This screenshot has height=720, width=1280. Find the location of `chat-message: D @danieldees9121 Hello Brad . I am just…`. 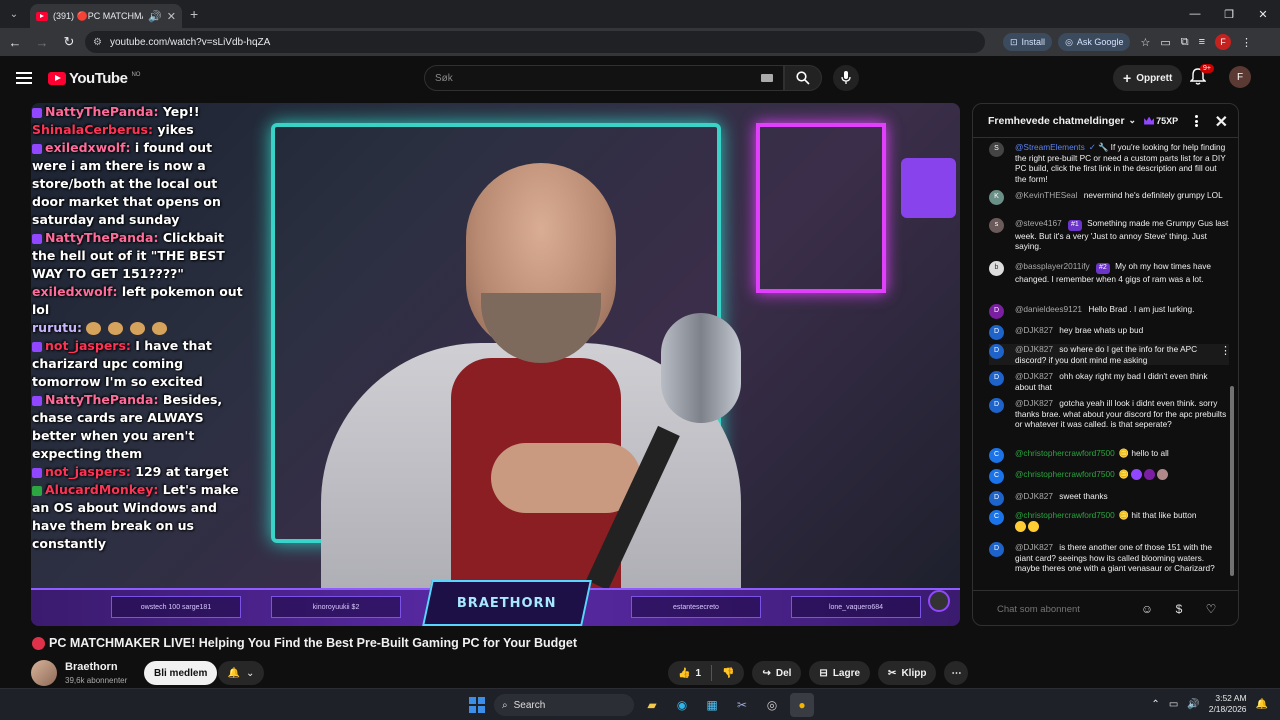

chat-message: D @danieldees9121 Hello Brad . I am just… is located at coordinates (1109, 311).